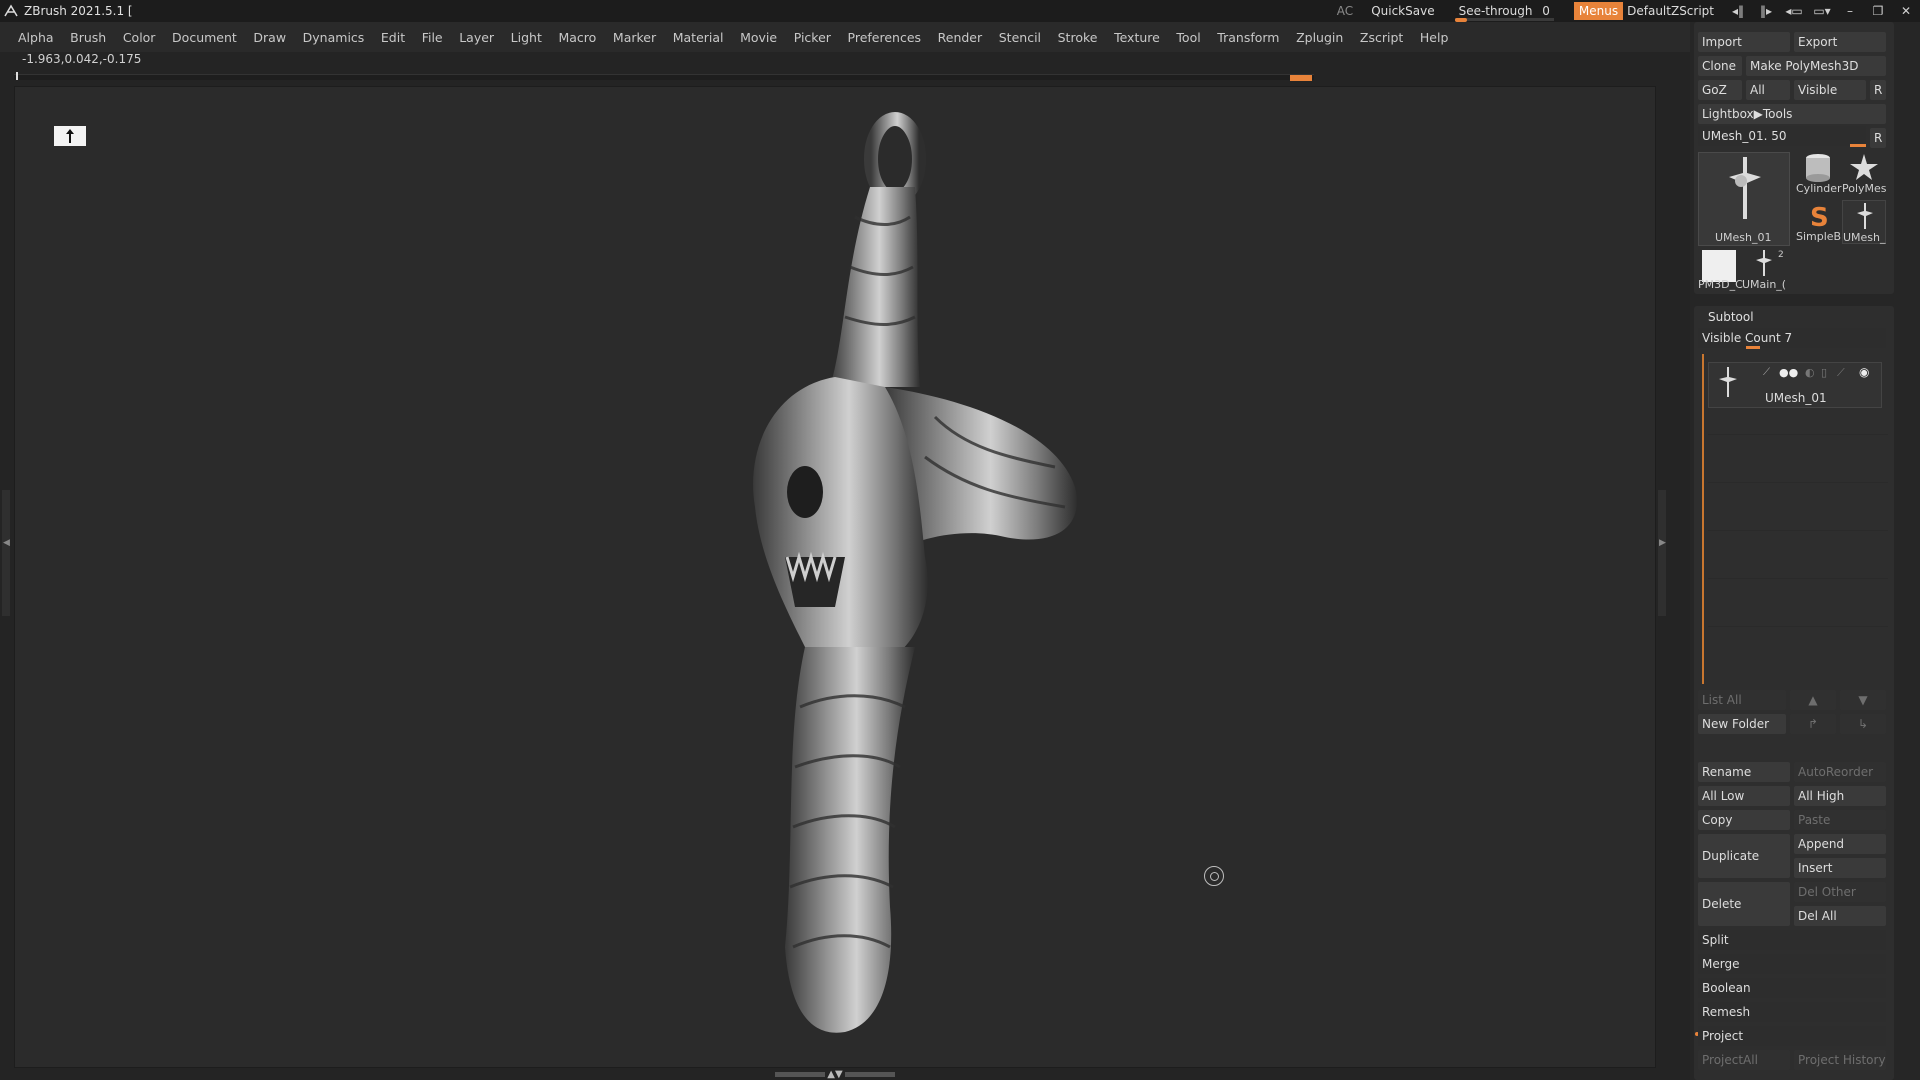 The height and width of the screenshot is (1080, 1920). Describe the element at coordinates (812, 37) in the screenshot. I see `menu-picker: Picker` at that location.